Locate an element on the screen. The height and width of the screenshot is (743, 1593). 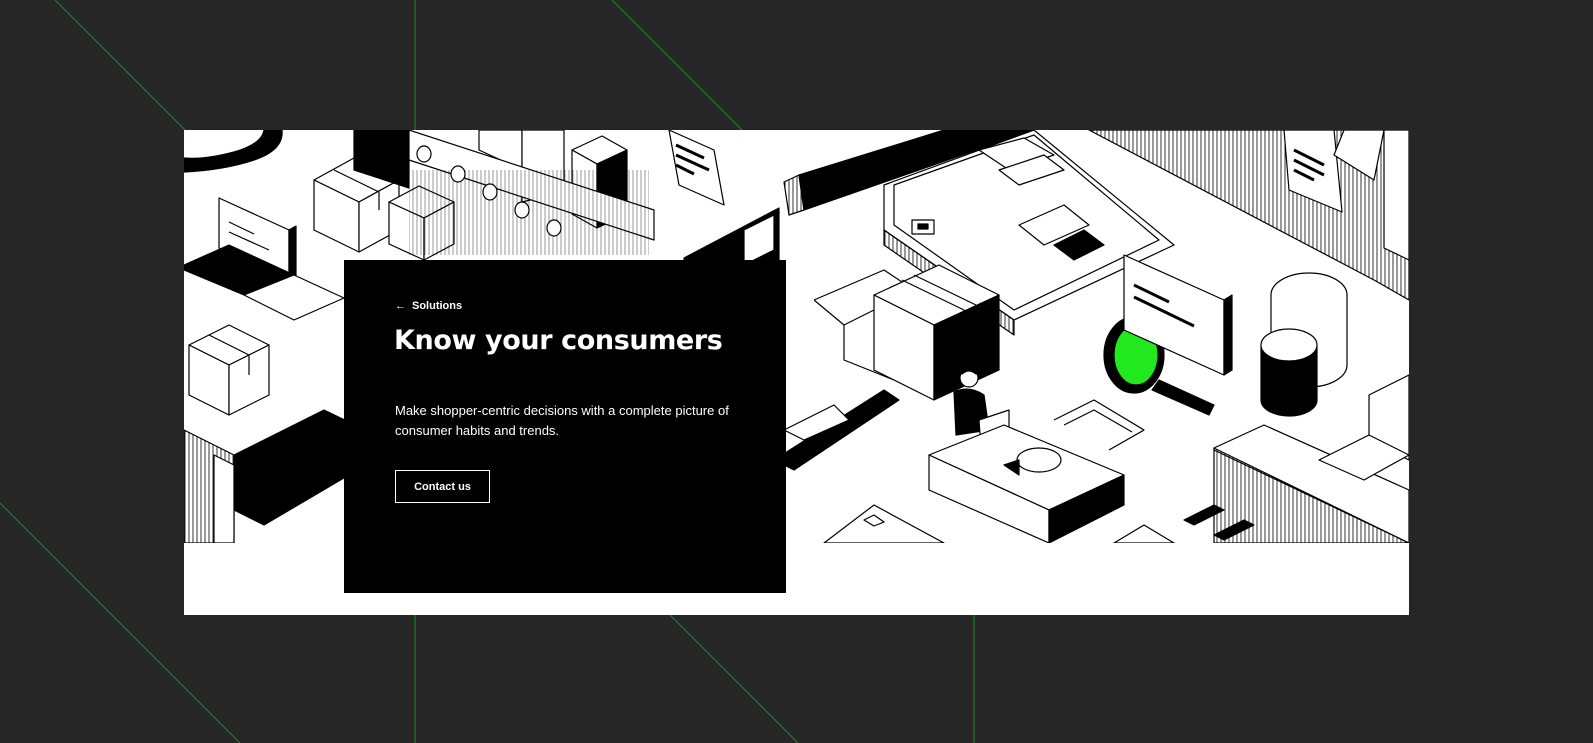
page-title: Know your consumers is located at coordinates (558, 340).